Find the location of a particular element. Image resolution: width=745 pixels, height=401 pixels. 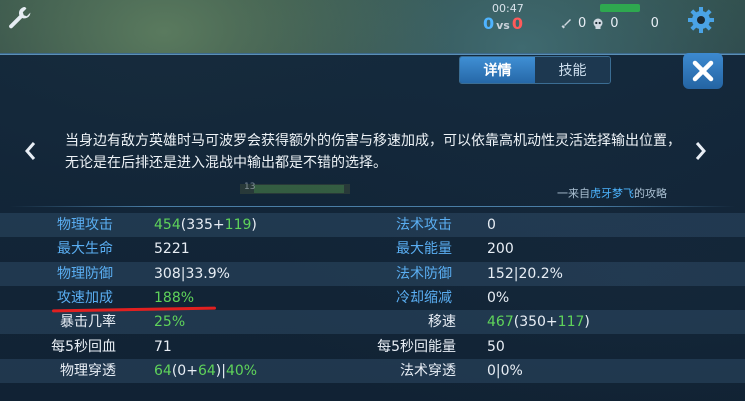

stat-value-right: 152|20.2% is located at coordinates (525, 274).